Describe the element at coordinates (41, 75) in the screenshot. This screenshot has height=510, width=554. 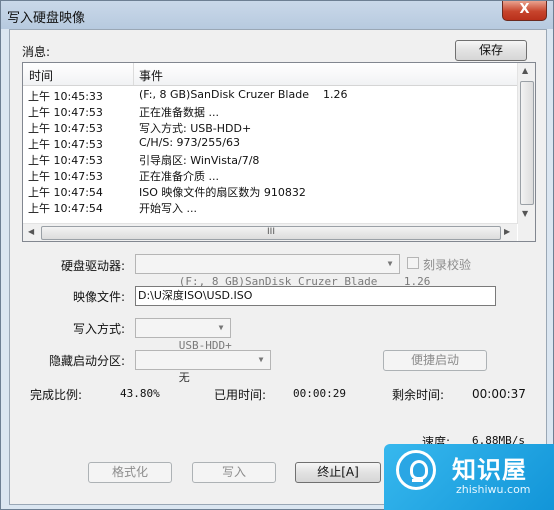
I see `column-header-time: 时间` at that location.